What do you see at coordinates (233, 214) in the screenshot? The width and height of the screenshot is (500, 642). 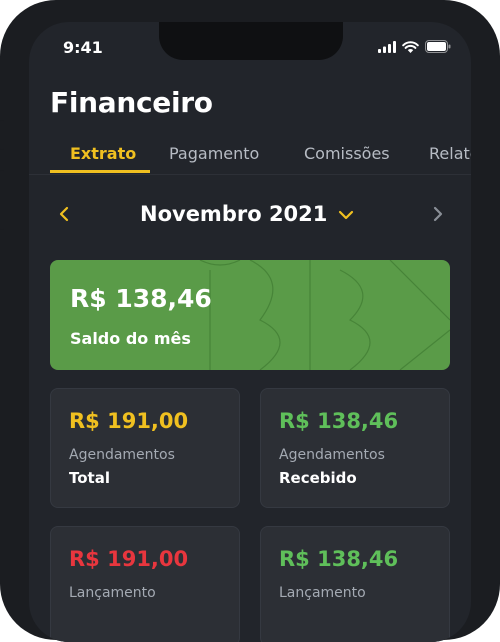 I see `month-label: Novembro 2021` at bounding box center [233, 214].